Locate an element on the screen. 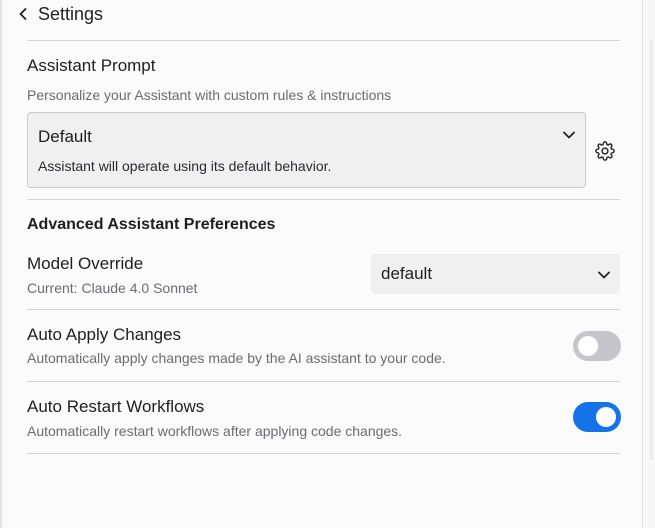 The image size is (655, 528). scrollbar-track is located at coordinates (648, 264).